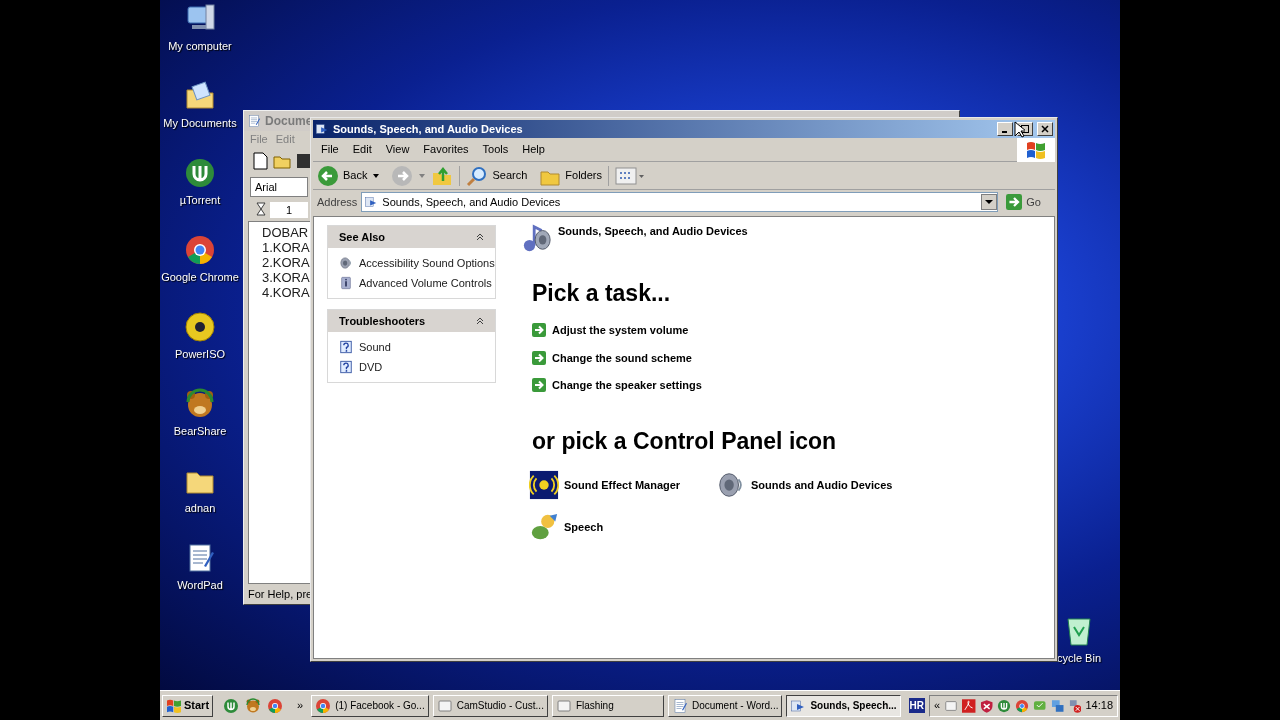 The height and width of the screenshot is (720, 1280). Describe the element at coordinates (622, 357) in the screenshot. I see `task-link: Change the sound scheme` at that location.